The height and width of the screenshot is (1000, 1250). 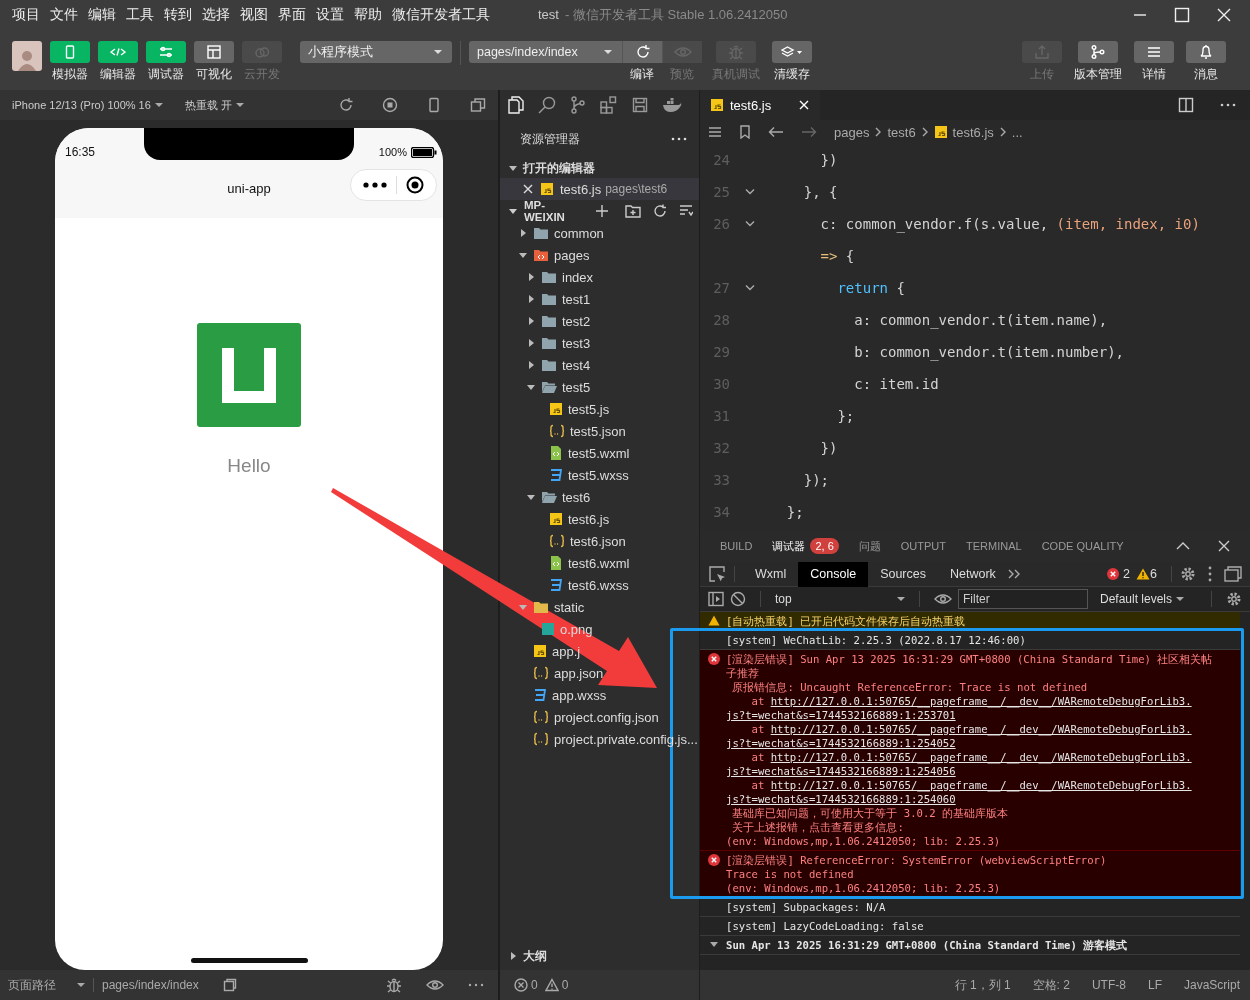 I want to click on panel-tab: TERMINAL, so click(x=994, y=546).